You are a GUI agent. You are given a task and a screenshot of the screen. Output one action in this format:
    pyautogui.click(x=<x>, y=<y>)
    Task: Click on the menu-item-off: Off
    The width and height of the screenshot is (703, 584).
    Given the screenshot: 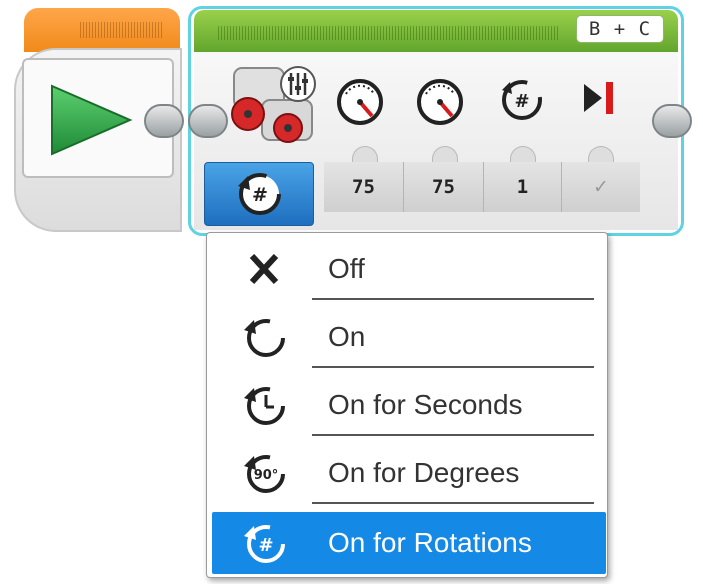 What is the action you would take?
    pyautogui.click(x=409, y=269)
    